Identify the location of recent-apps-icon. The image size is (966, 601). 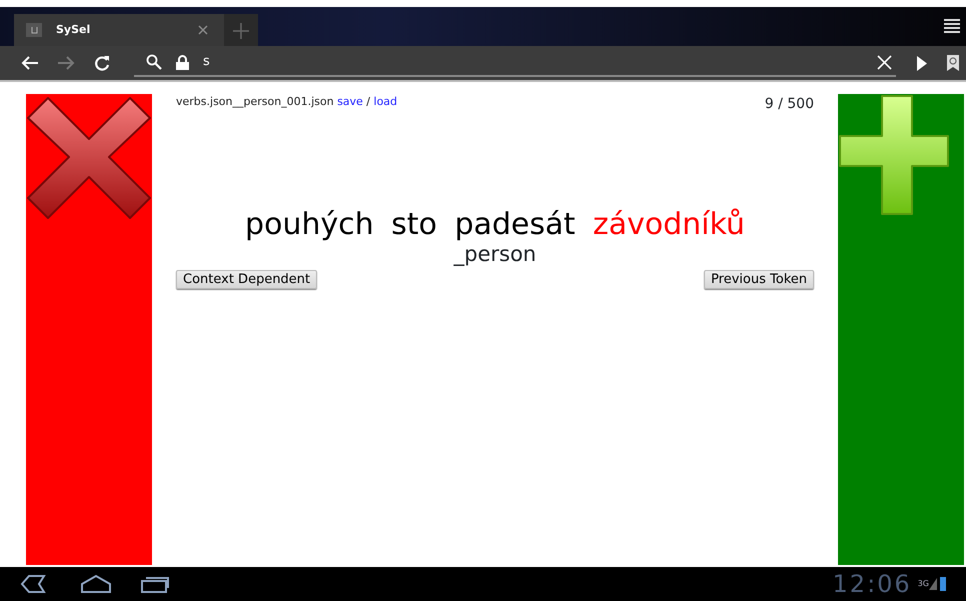
(155, 584).